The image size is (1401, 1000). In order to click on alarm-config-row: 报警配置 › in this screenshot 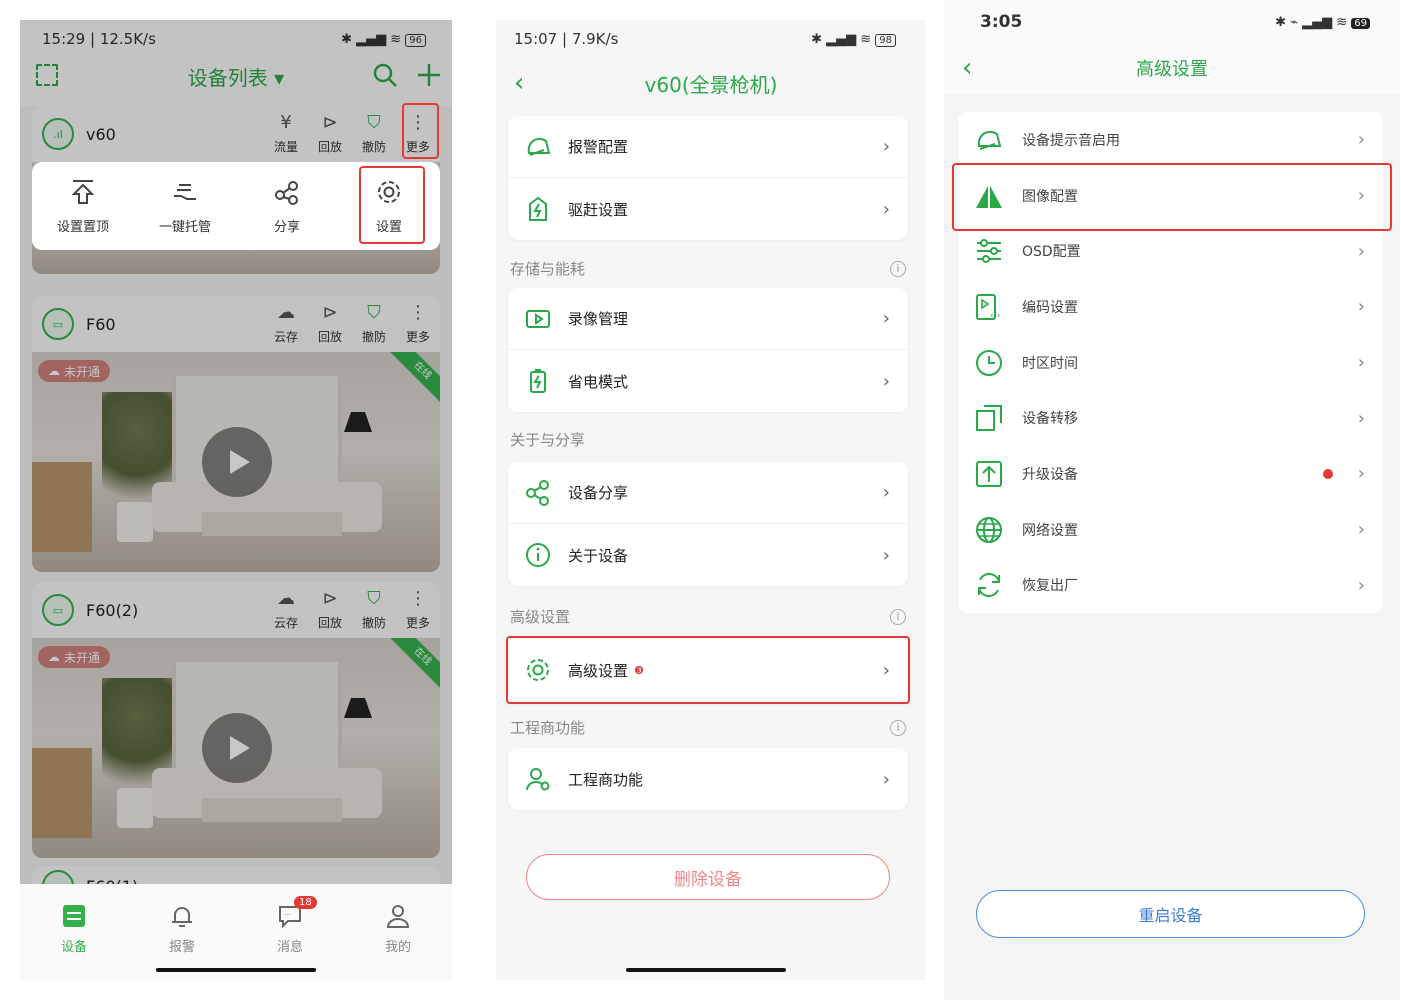, I will do `click(708, 147)`.